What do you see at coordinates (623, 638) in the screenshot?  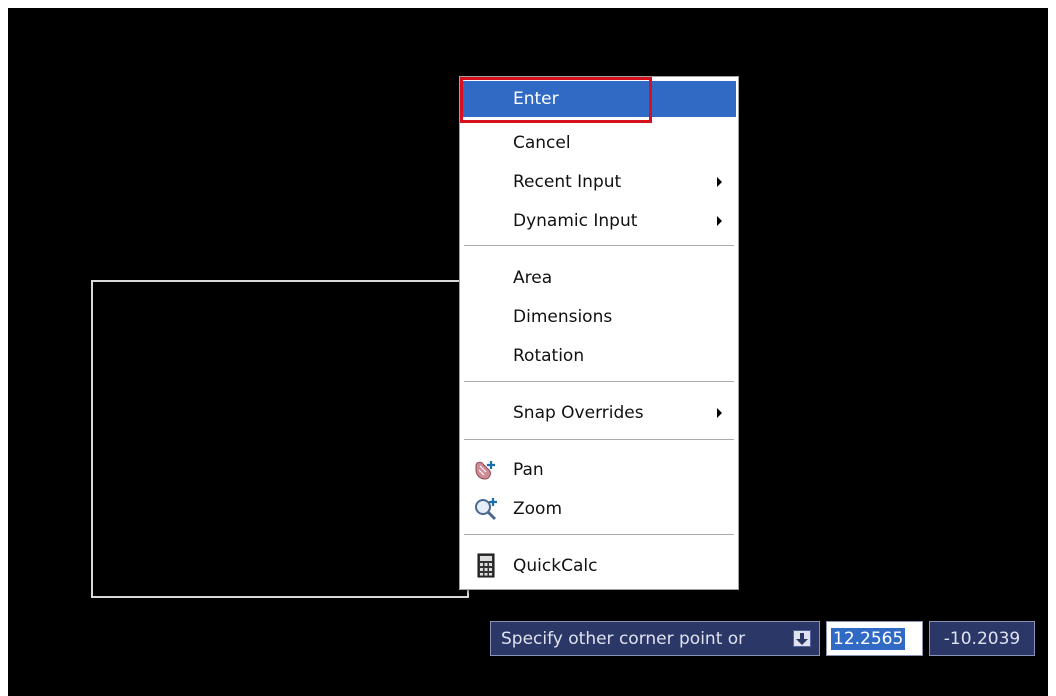 I see `prompt-text: Specify other corner point or` at bounding box center [623, 638].